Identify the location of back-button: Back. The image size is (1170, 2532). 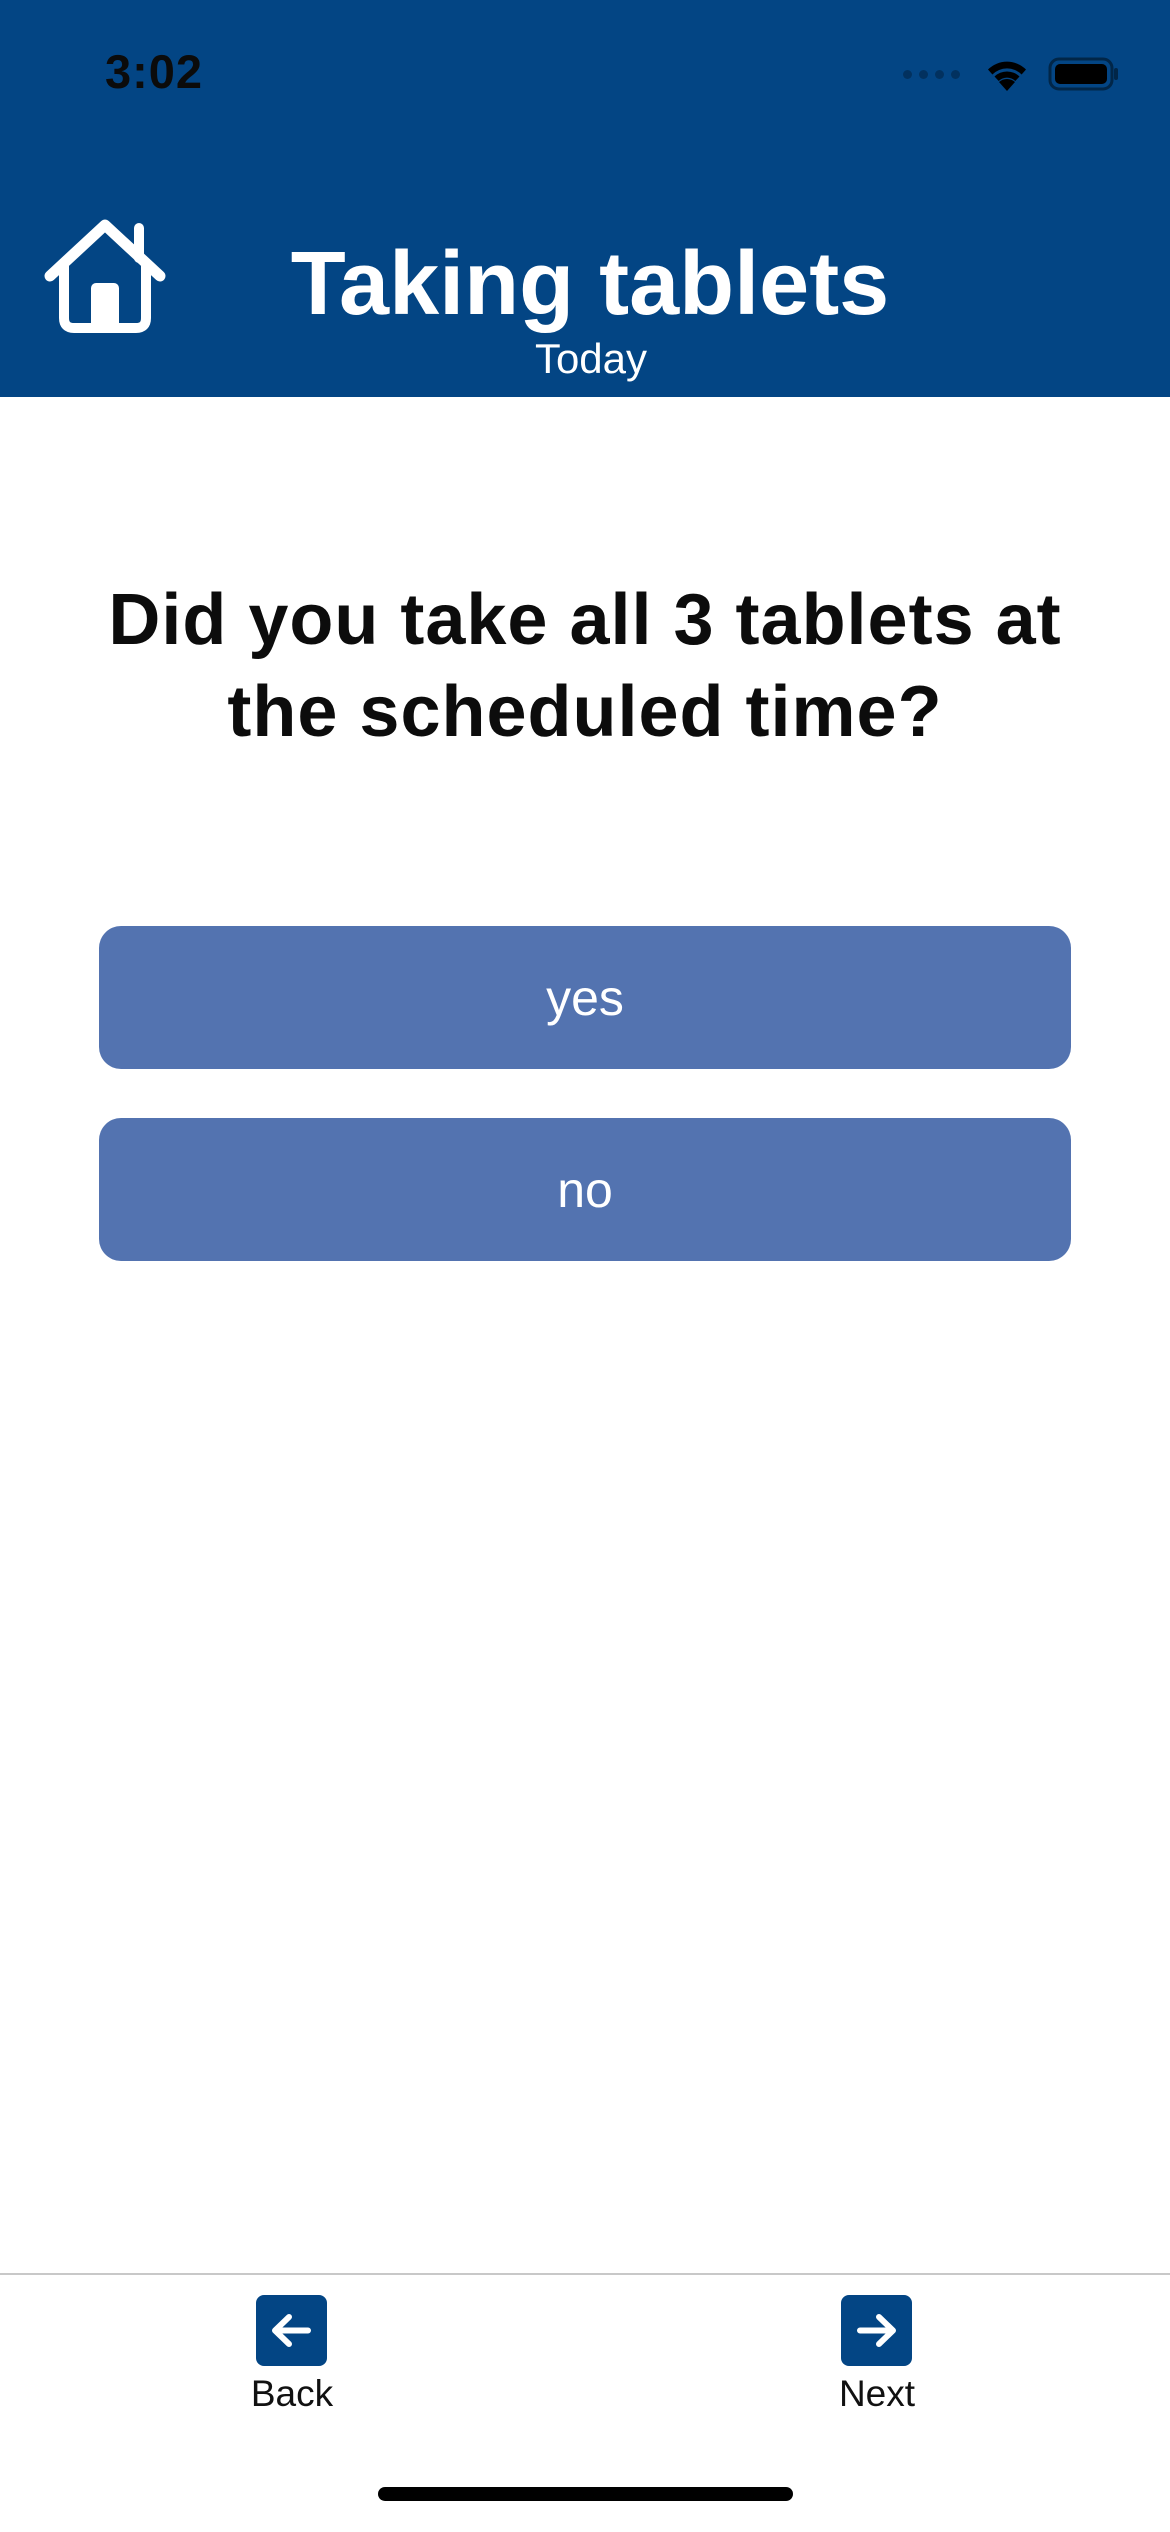
(292, 2360).